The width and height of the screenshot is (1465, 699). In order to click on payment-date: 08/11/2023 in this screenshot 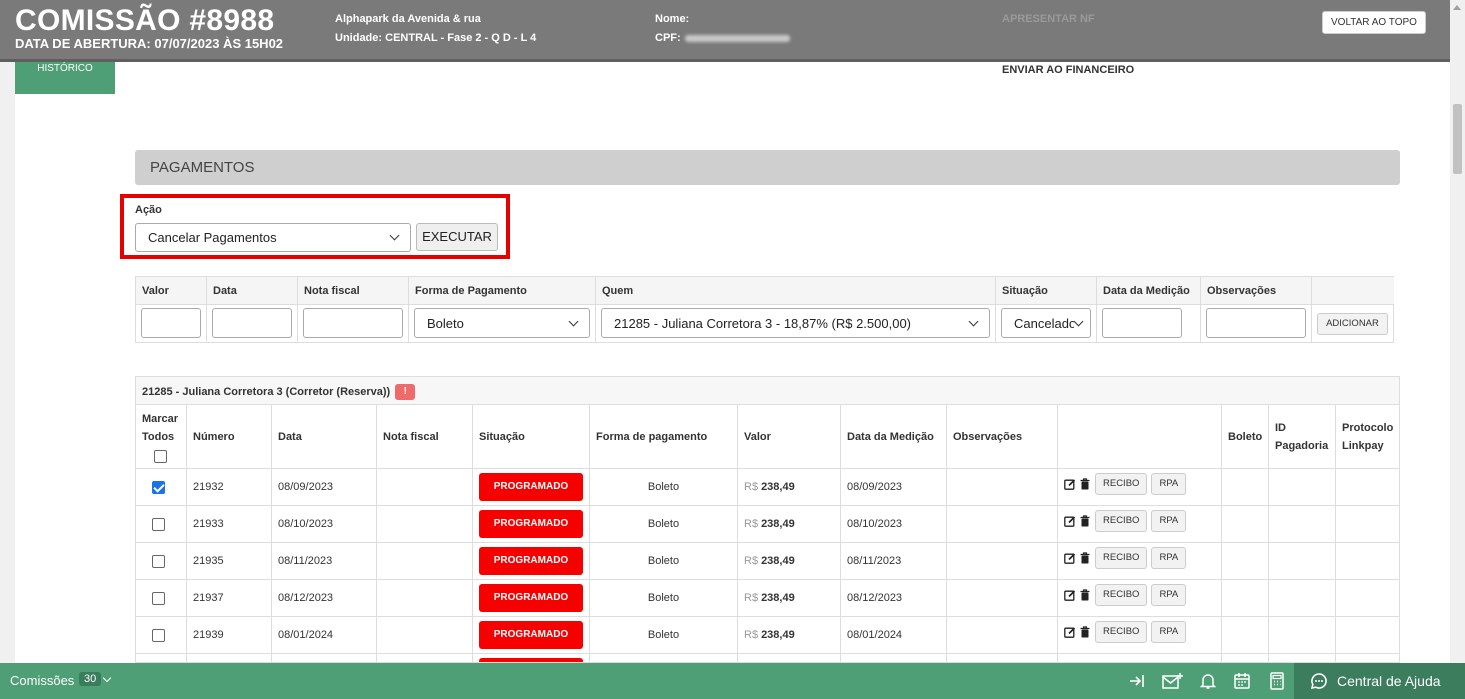, I will do `click(305, 561)`.